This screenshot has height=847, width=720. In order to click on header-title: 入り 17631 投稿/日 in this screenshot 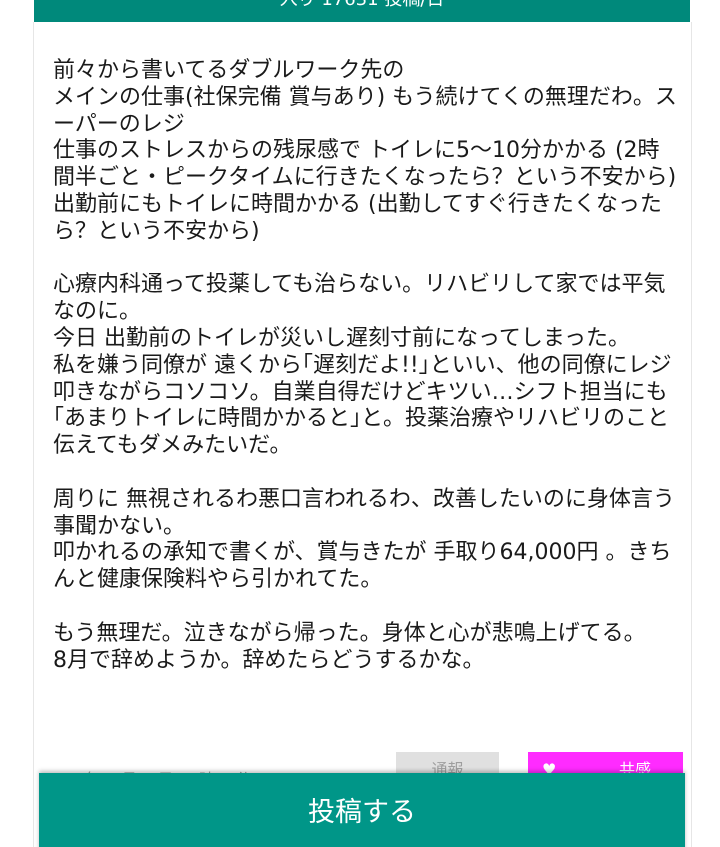, I will do `click(362, 9)`.